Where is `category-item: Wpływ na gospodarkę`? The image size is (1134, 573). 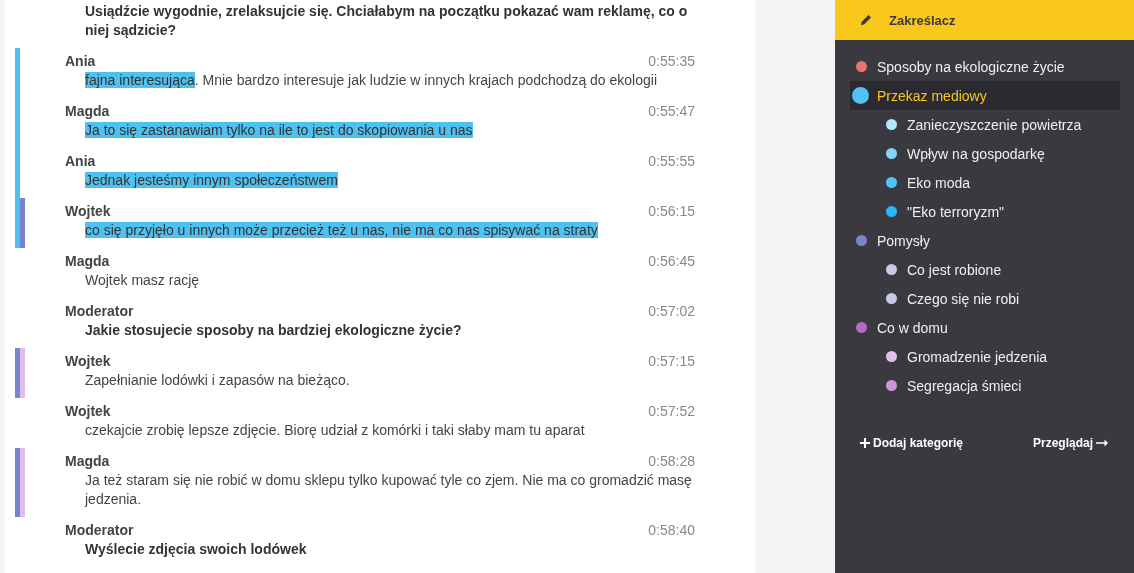 category-item: Wpływ na gospodarkę is located at coordinates (1000, 153).